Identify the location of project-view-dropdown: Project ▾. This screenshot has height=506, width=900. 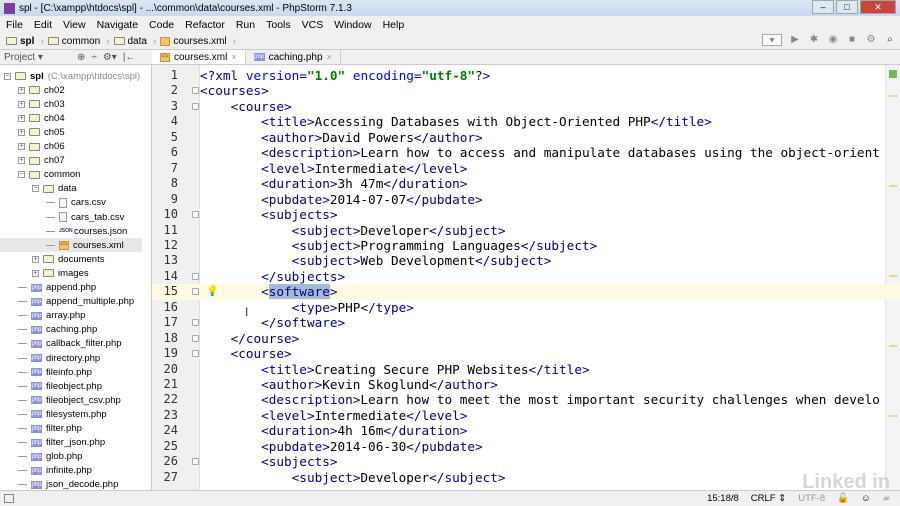
(23, 57).